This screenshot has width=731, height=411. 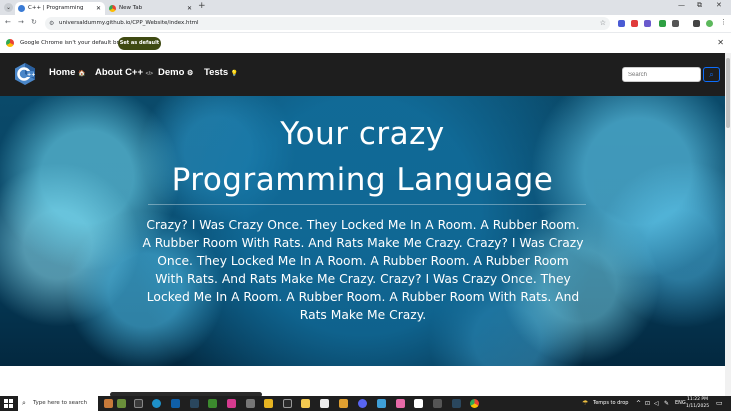 I want to click on nav-about: About C++ </>, so click(x=124, y=72).